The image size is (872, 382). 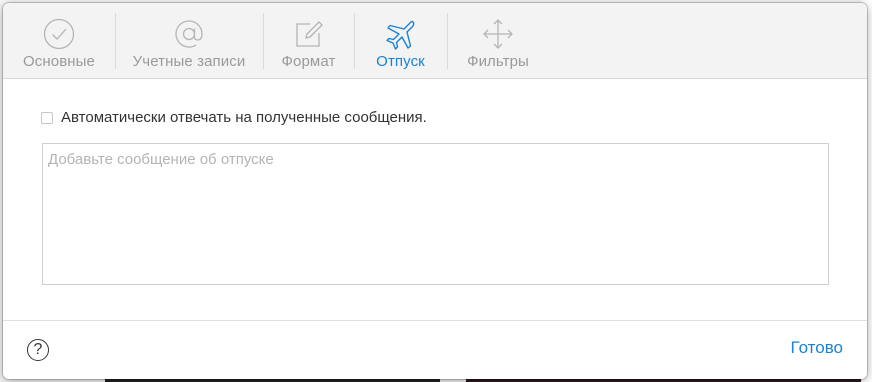 I want to click on airplane-icon, so click(x=399, y=35).